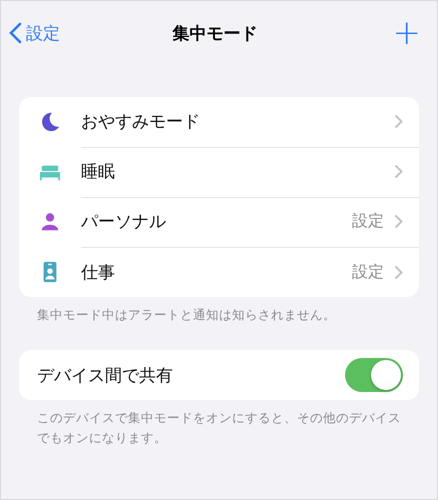  What do you see at coordinates (15, 33) in the screenshot?
I see `chevron-left-icon` at bounding box center [15, 33].